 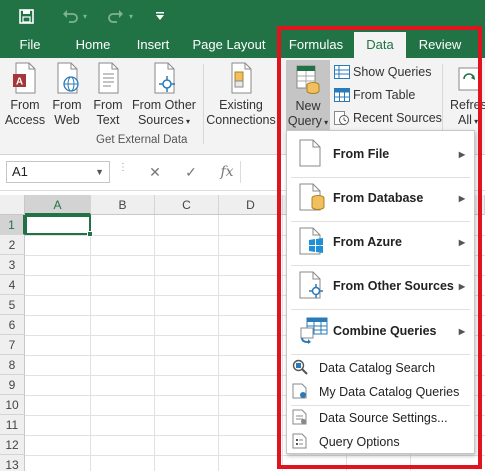 I want to click on svg-text: A, so click(x=19, y=82).